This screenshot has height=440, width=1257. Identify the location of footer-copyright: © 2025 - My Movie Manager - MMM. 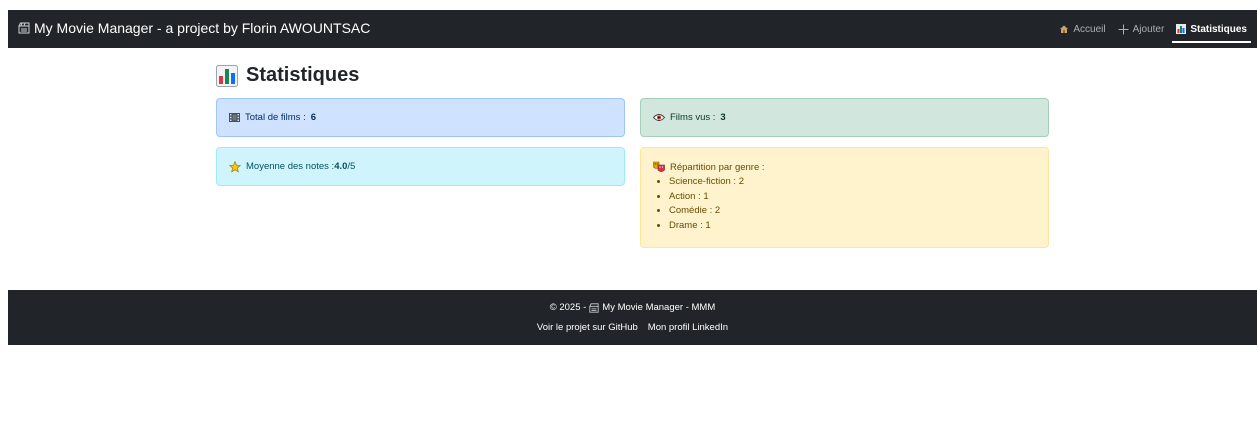
(632, 307).